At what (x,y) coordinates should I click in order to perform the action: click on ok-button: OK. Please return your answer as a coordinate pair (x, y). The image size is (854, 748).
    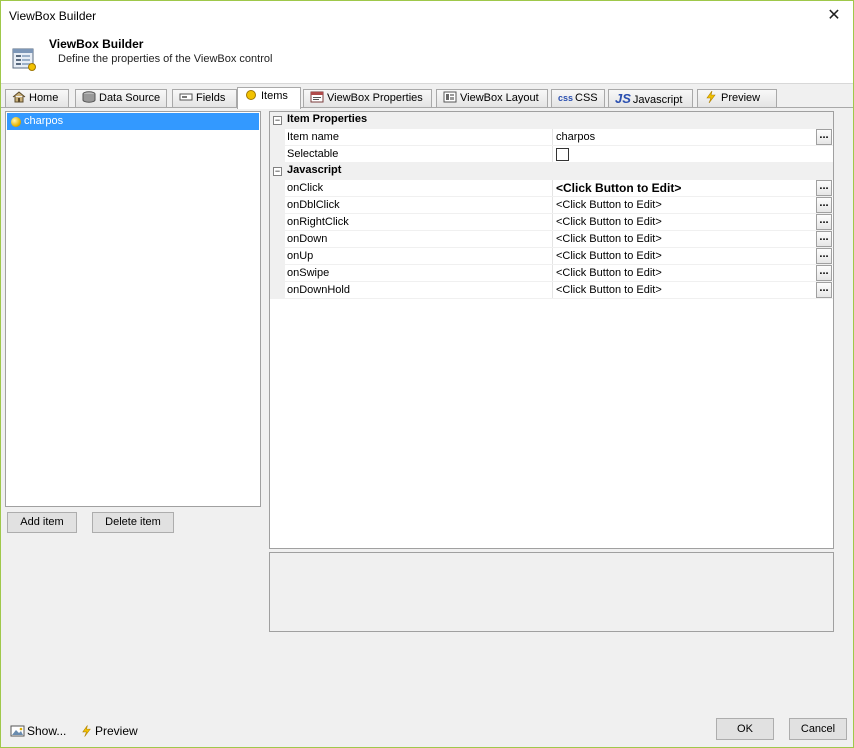
    Looking at the image, I should click on (745, 729).